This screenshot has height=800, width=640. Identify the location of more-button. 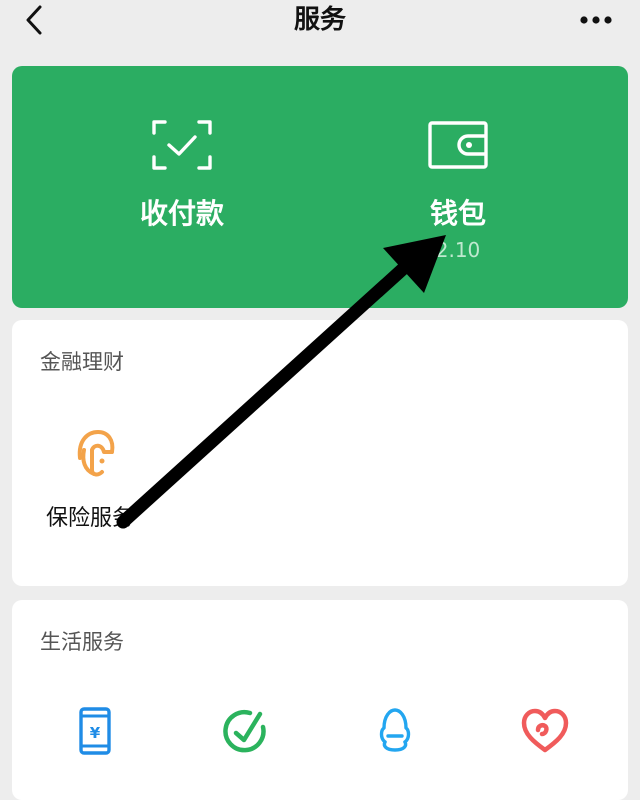
(596, 20).